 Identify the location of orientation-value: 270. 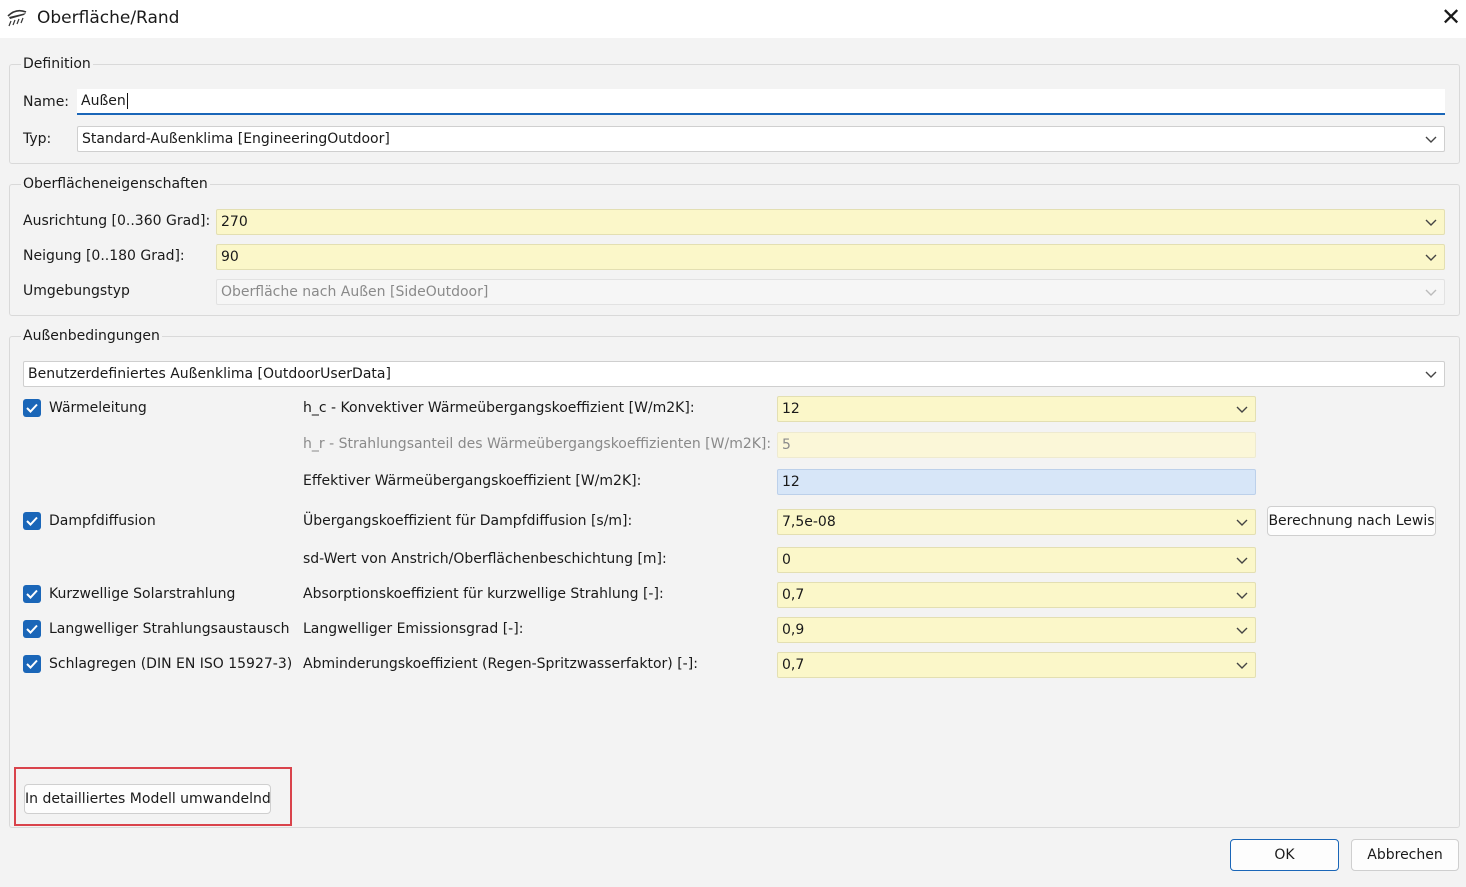
(234, 222).